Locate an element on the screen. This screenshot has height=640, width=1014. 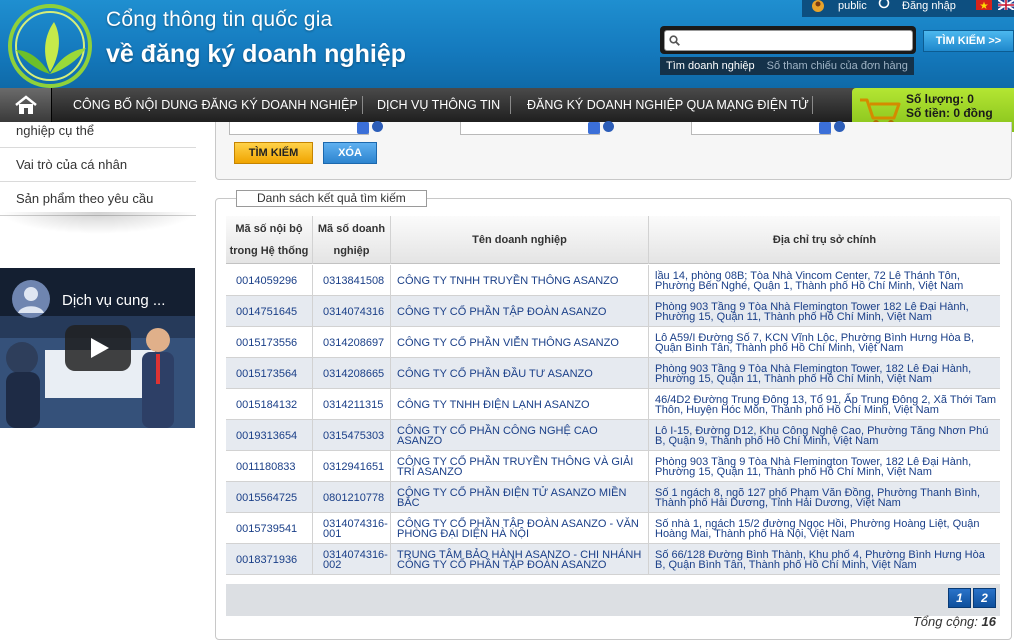
column-header-tax-id: Mã số doanh nghiệp is located at coordinates (352, 240).